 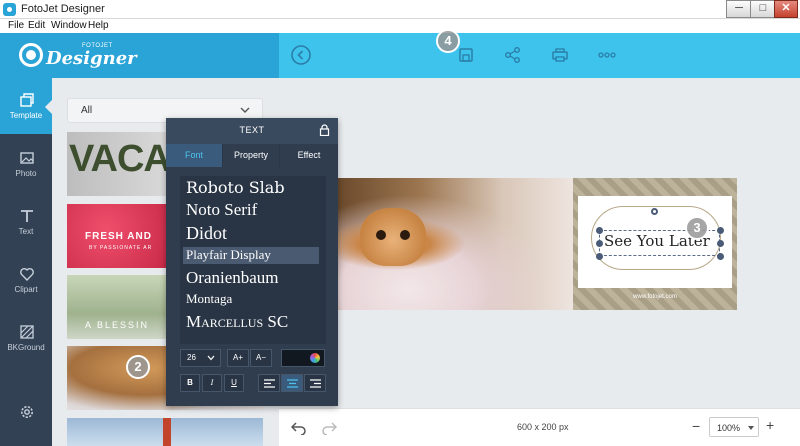 I want to click on lock-icon, so click(x=324, y=130).